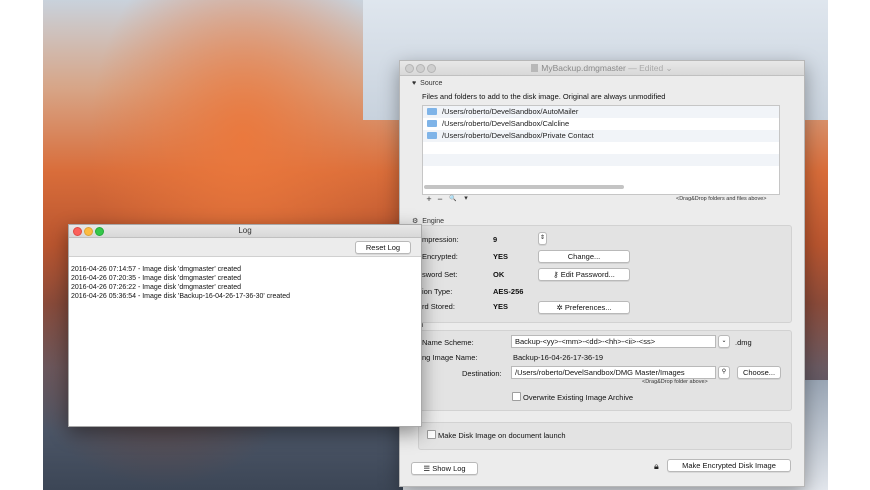 This screenshot has width=870, height=490. I want to click on search-icon: ⚲, so click(724, 372).